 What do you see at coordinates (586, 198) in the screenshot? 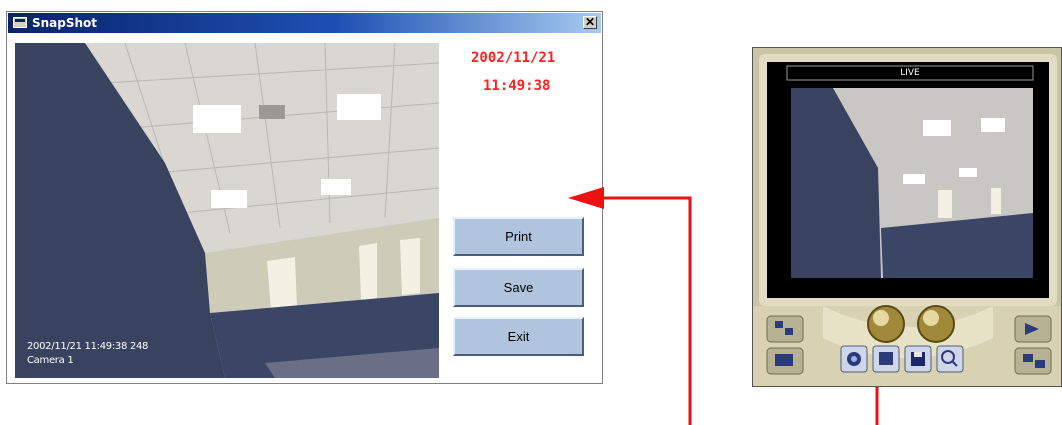
I see `arrow-head` at bounding box center [586, 198].